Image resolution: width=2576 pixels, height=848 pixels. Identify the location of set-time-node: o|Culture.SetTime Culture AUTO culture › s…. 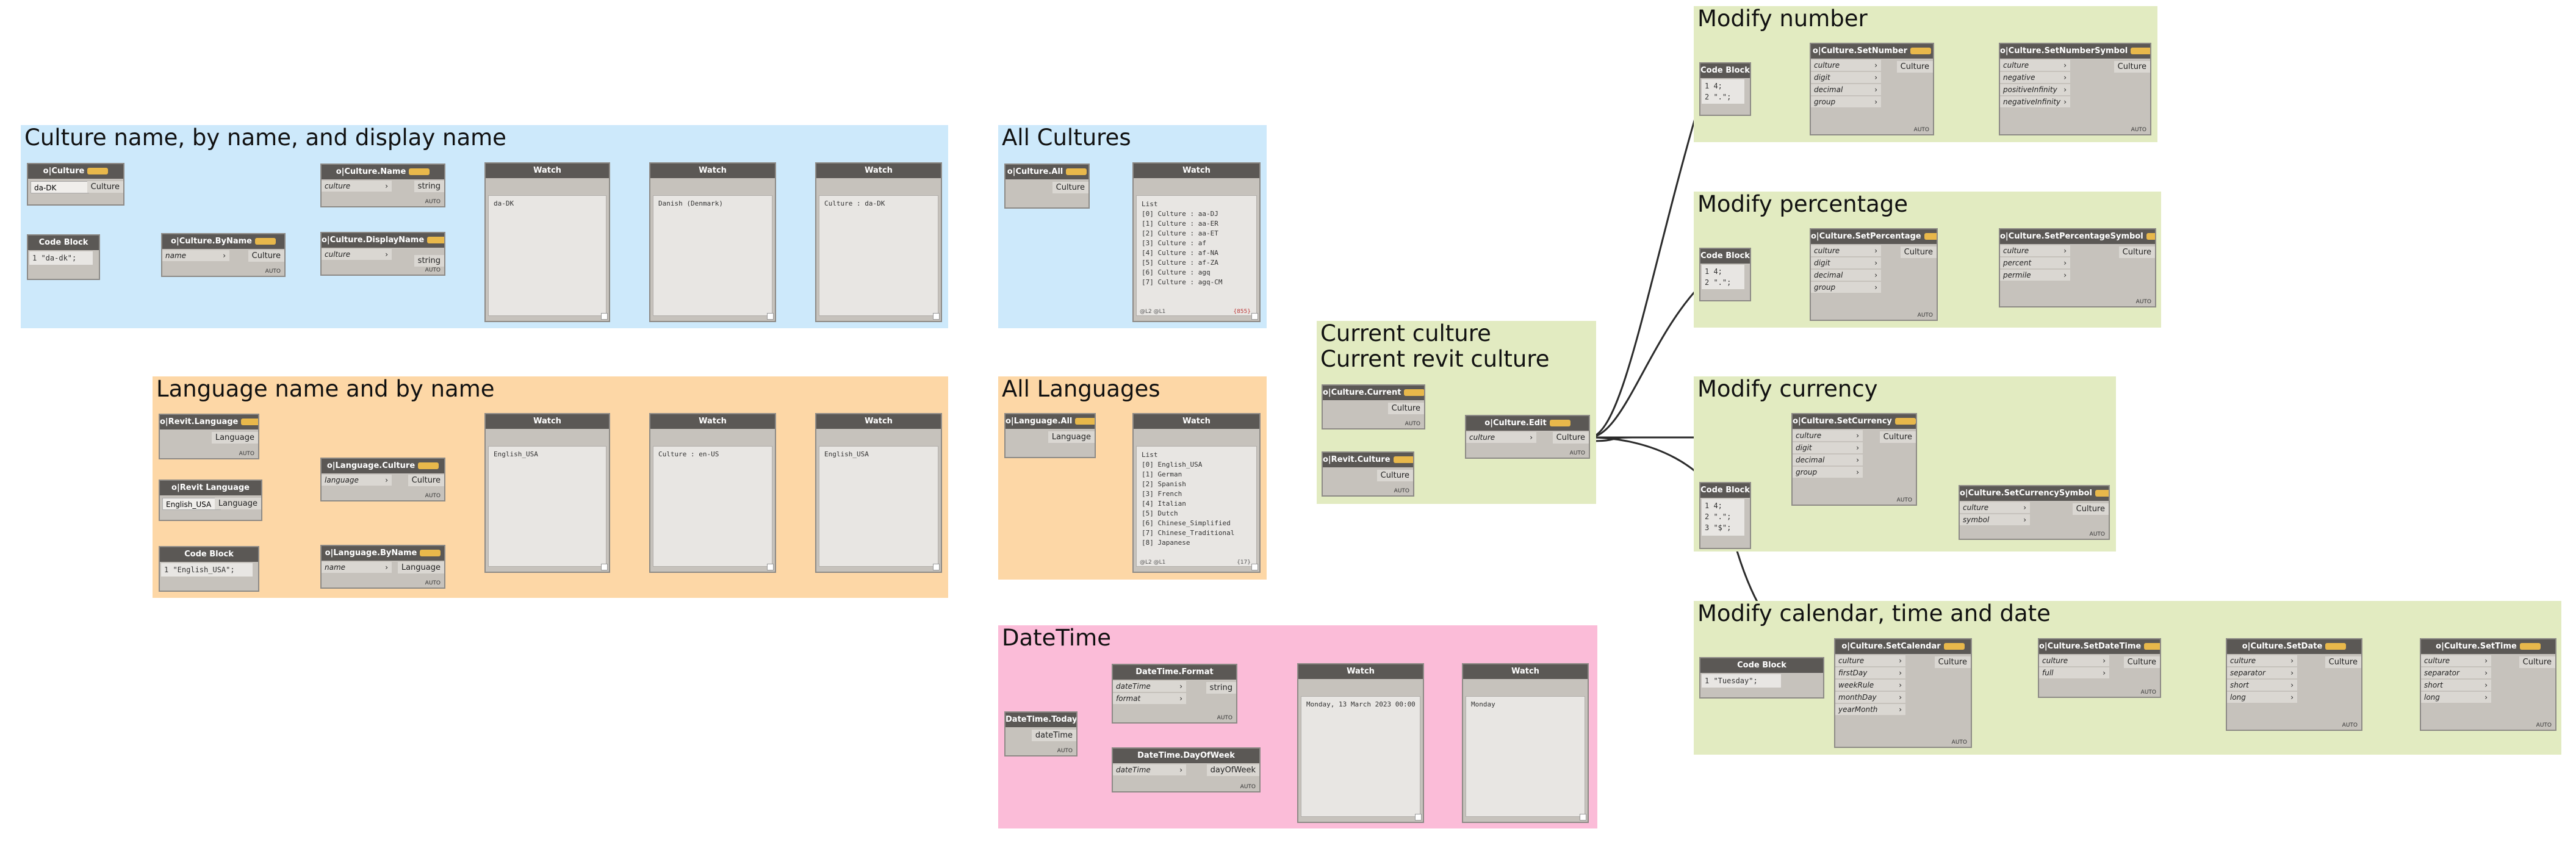
(2488, 684).